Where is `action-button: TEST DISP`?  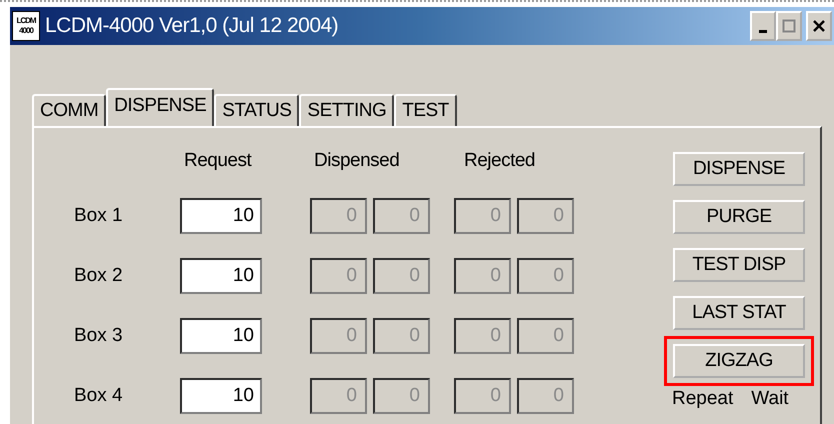
action-button: TEST DISP is located at coordinates (739, 265).